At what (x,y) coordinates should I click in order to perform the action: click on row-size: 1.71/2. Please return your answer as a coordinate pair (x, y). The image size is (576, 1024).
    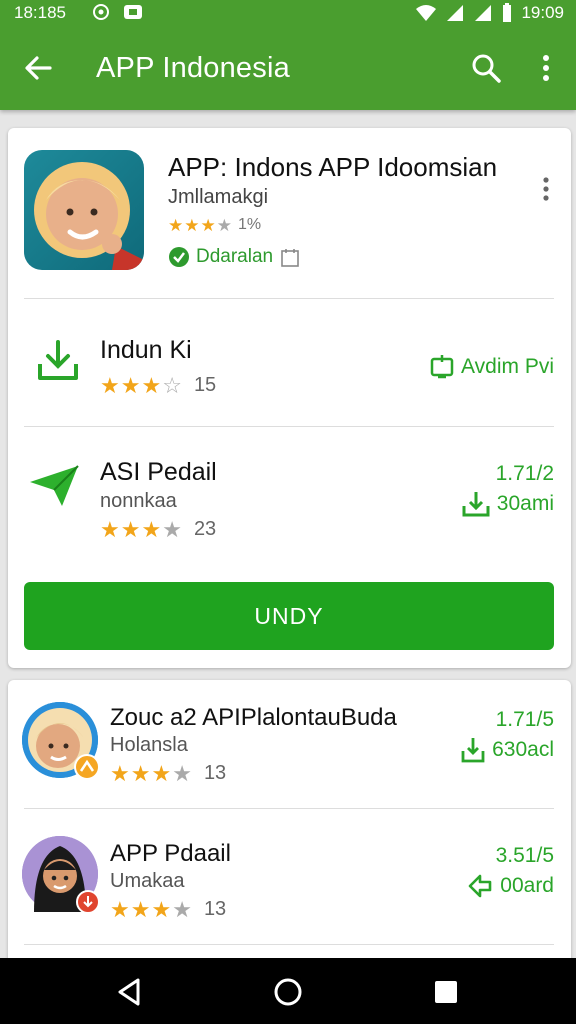
    Looking at the image, I should click on (524, 473).